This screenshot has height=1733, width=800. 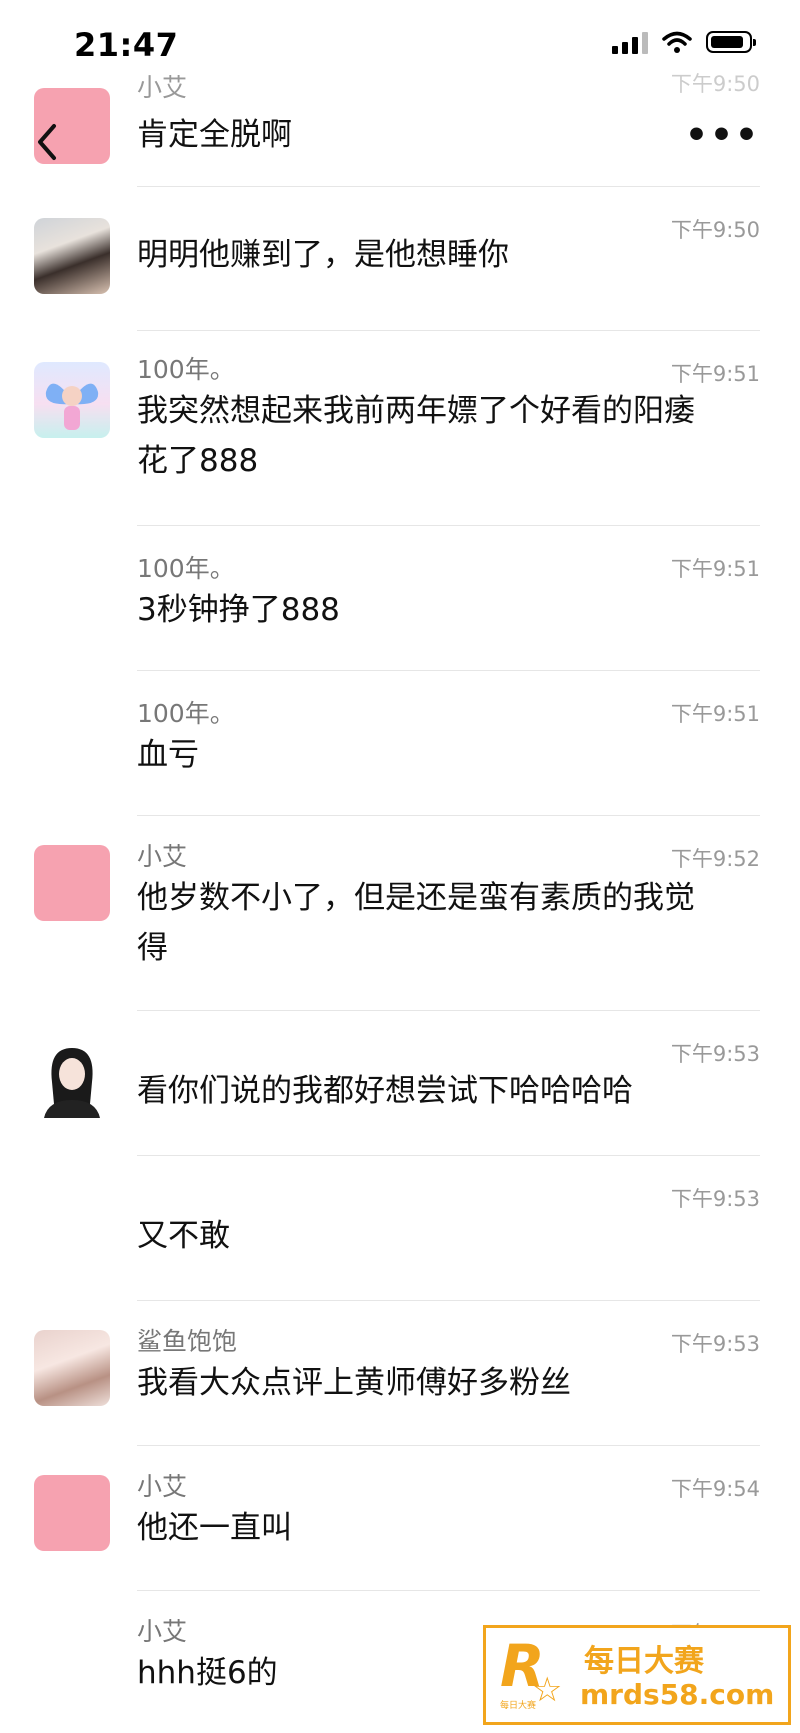 I want to click on watermark-logo: R ☆ 每日大赛 每日大赛 mrds58.com, so click(x=637, y=1675).